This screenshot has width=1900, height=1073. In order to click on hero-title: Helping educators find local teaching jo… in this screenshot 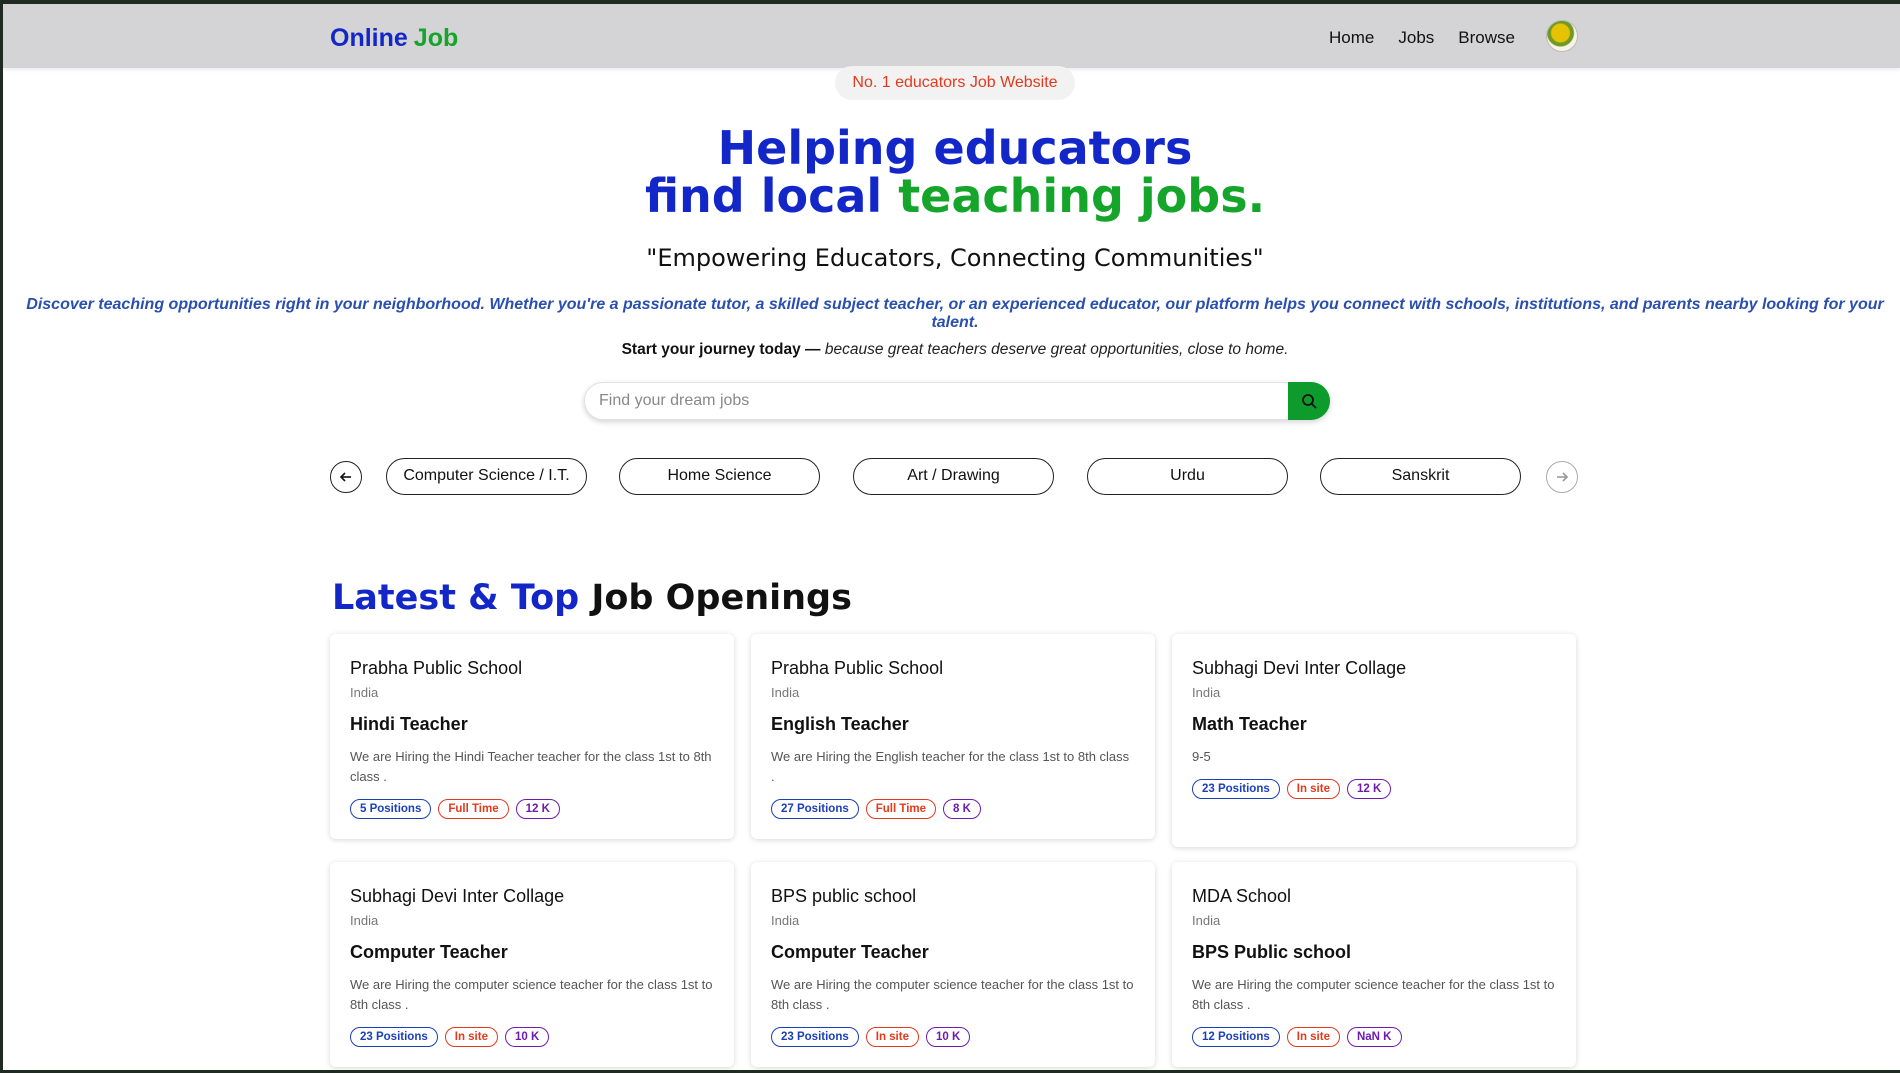, I will do `click(951, 172)`.